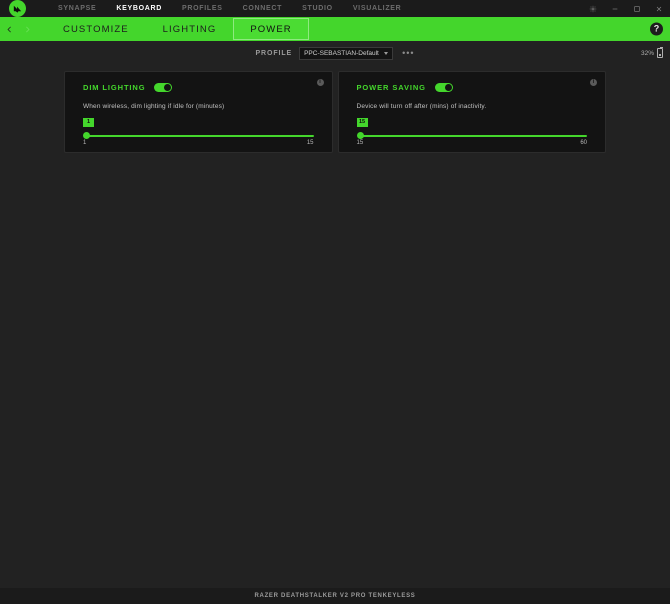  Describe the element at coordinates (86, 135) in the screenshot. I see `dim-lighting-slider-thumb` at that location.